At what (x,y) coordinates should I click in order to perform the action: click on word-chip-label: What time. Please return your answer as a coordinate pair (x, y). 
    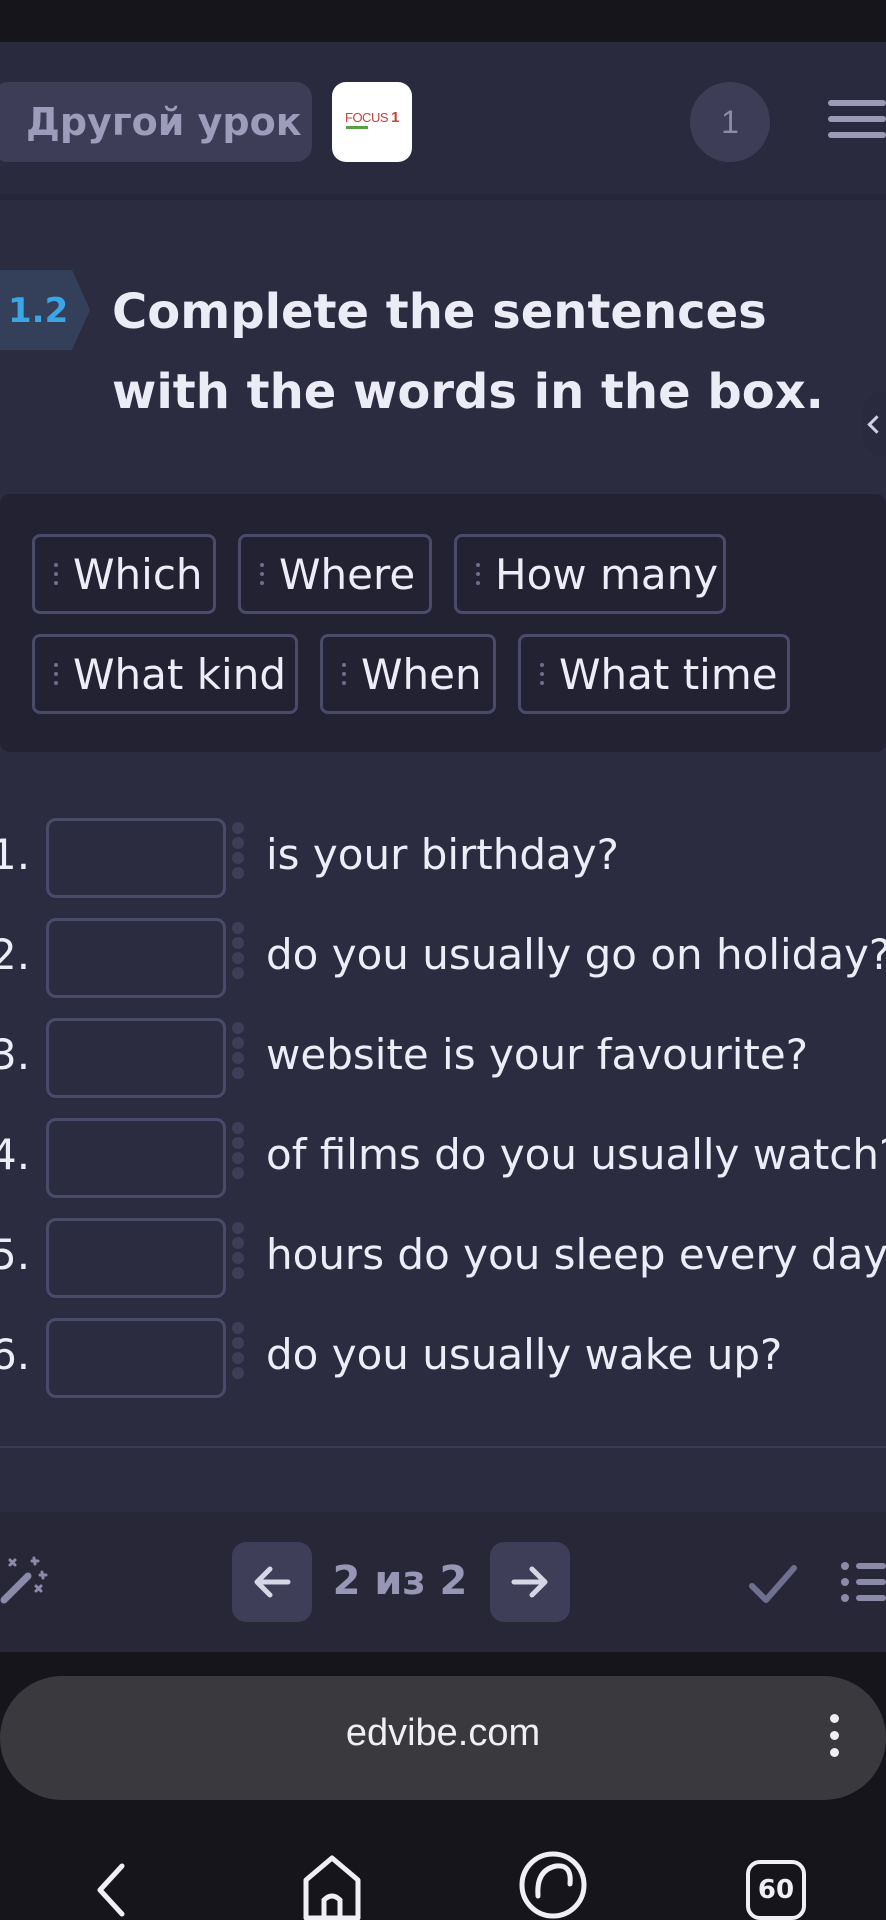
    Looking at the image, I should click on (668, 674).